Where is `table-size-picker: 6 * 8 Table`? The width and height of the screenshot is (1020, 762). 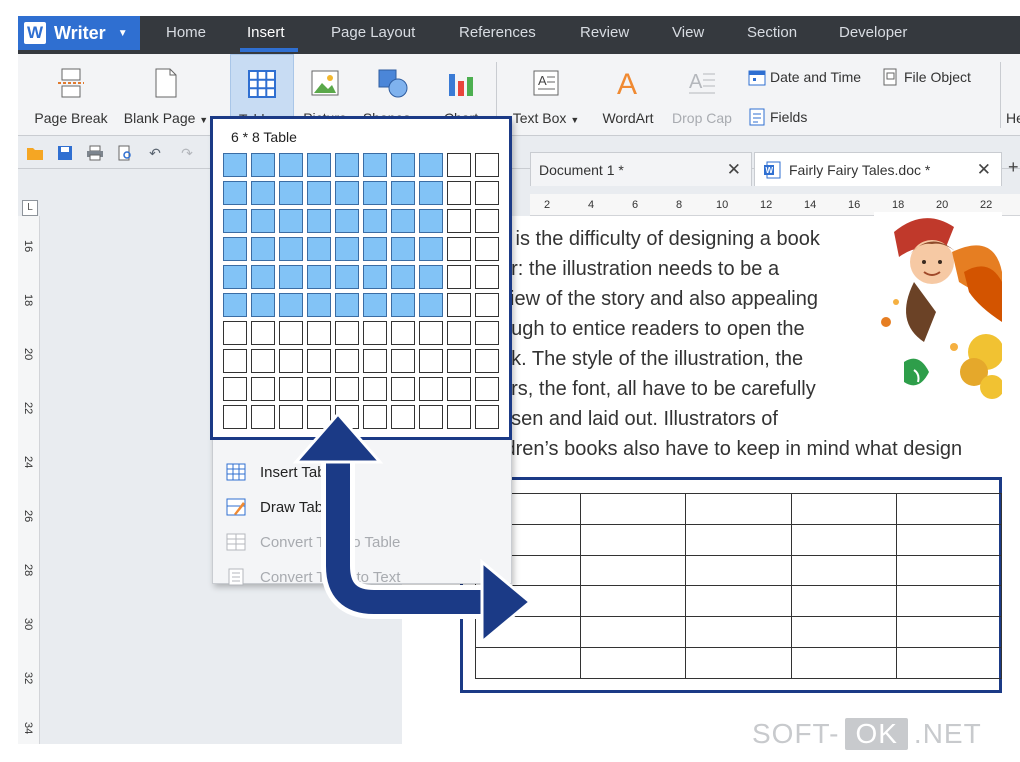 table-size-picker: 6 * 8 Table is located at coordinates (361, 278).